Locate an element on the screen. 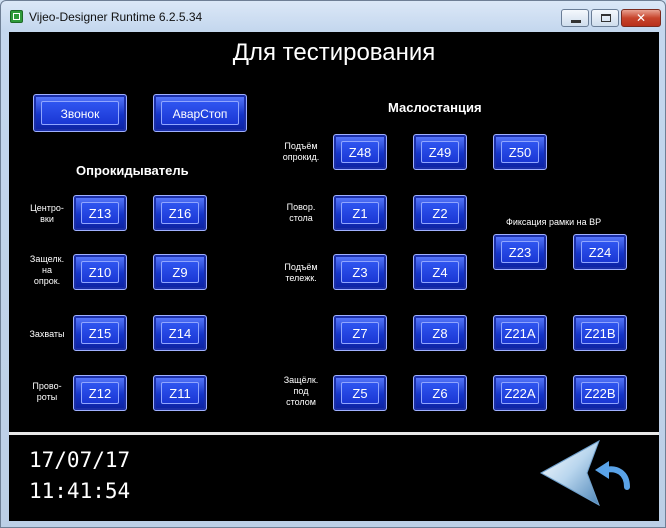 The width and height of the screenshot is (666, 528). back-button is located at coordinates (586, 473).